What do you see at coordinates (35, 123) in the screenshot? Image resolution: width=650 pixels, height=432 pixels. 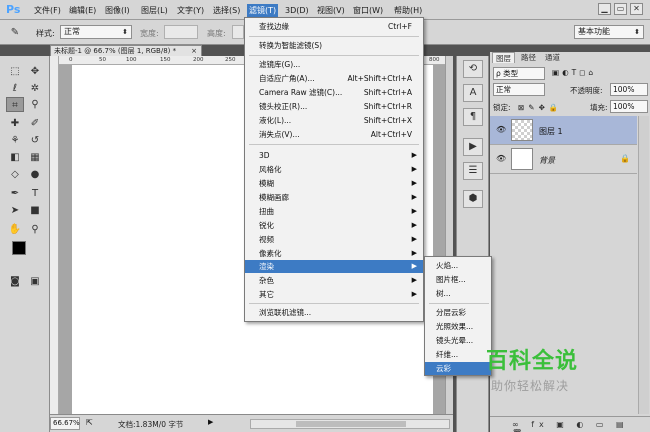 I see `brush-tool-icon: ✐` at bounding box center [35, 123].